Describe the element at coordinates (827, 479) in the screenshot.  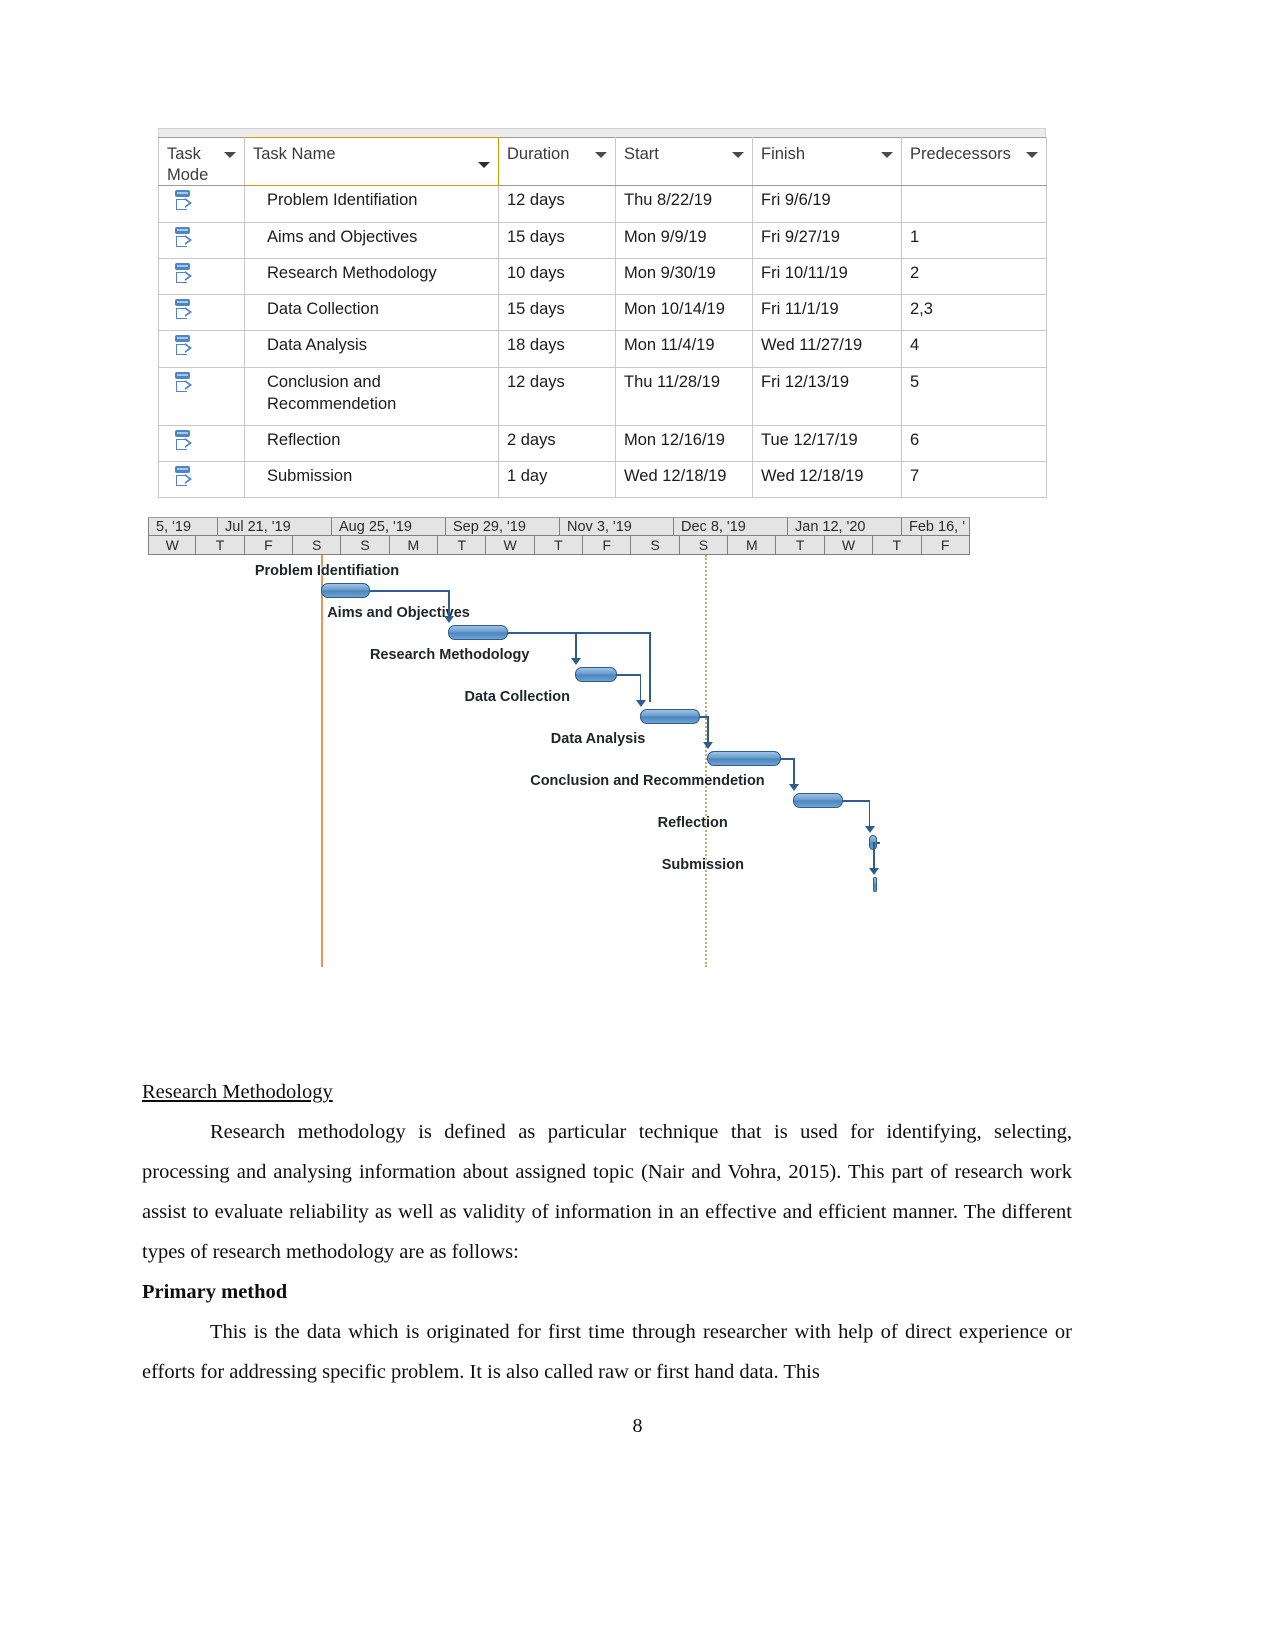
I see `cell-finish: Wed 12/18/19` at that location.